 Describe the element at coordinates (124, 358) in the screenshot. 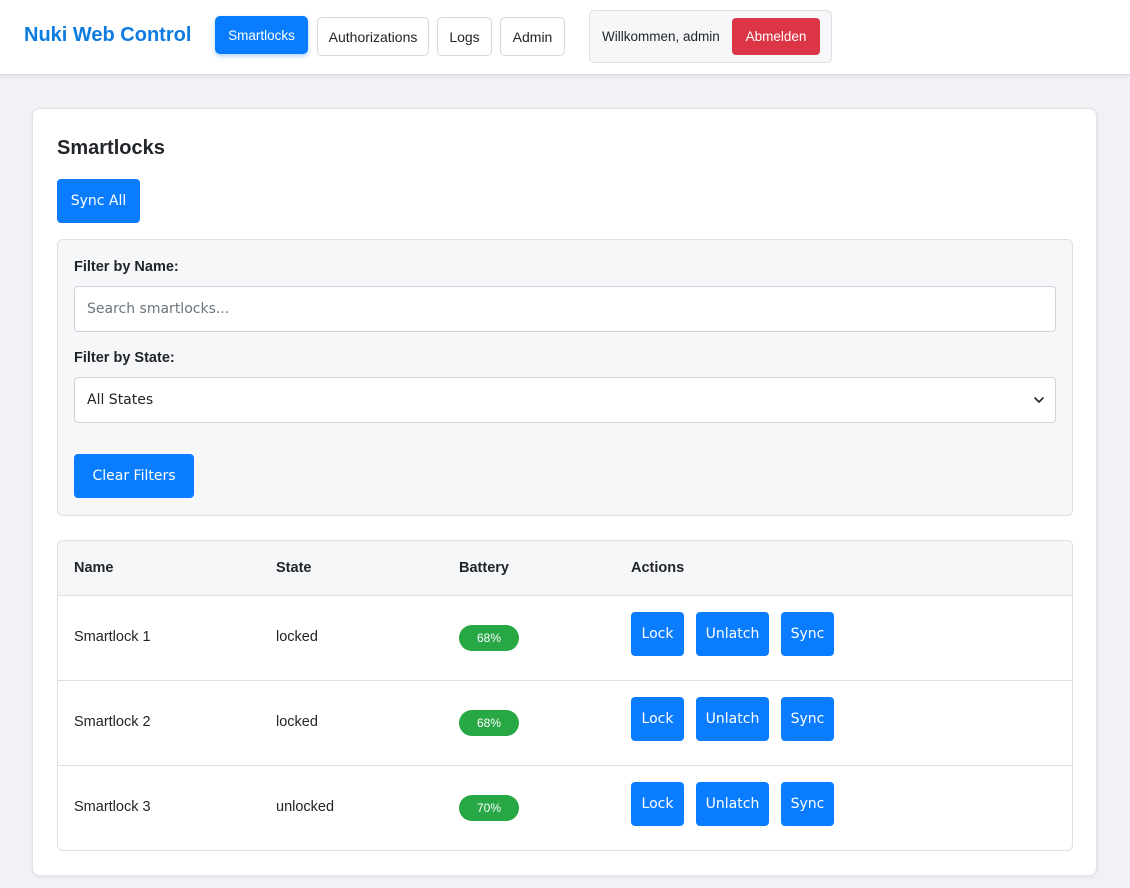

I see `filter-state-label: Filter by State:` at that location.